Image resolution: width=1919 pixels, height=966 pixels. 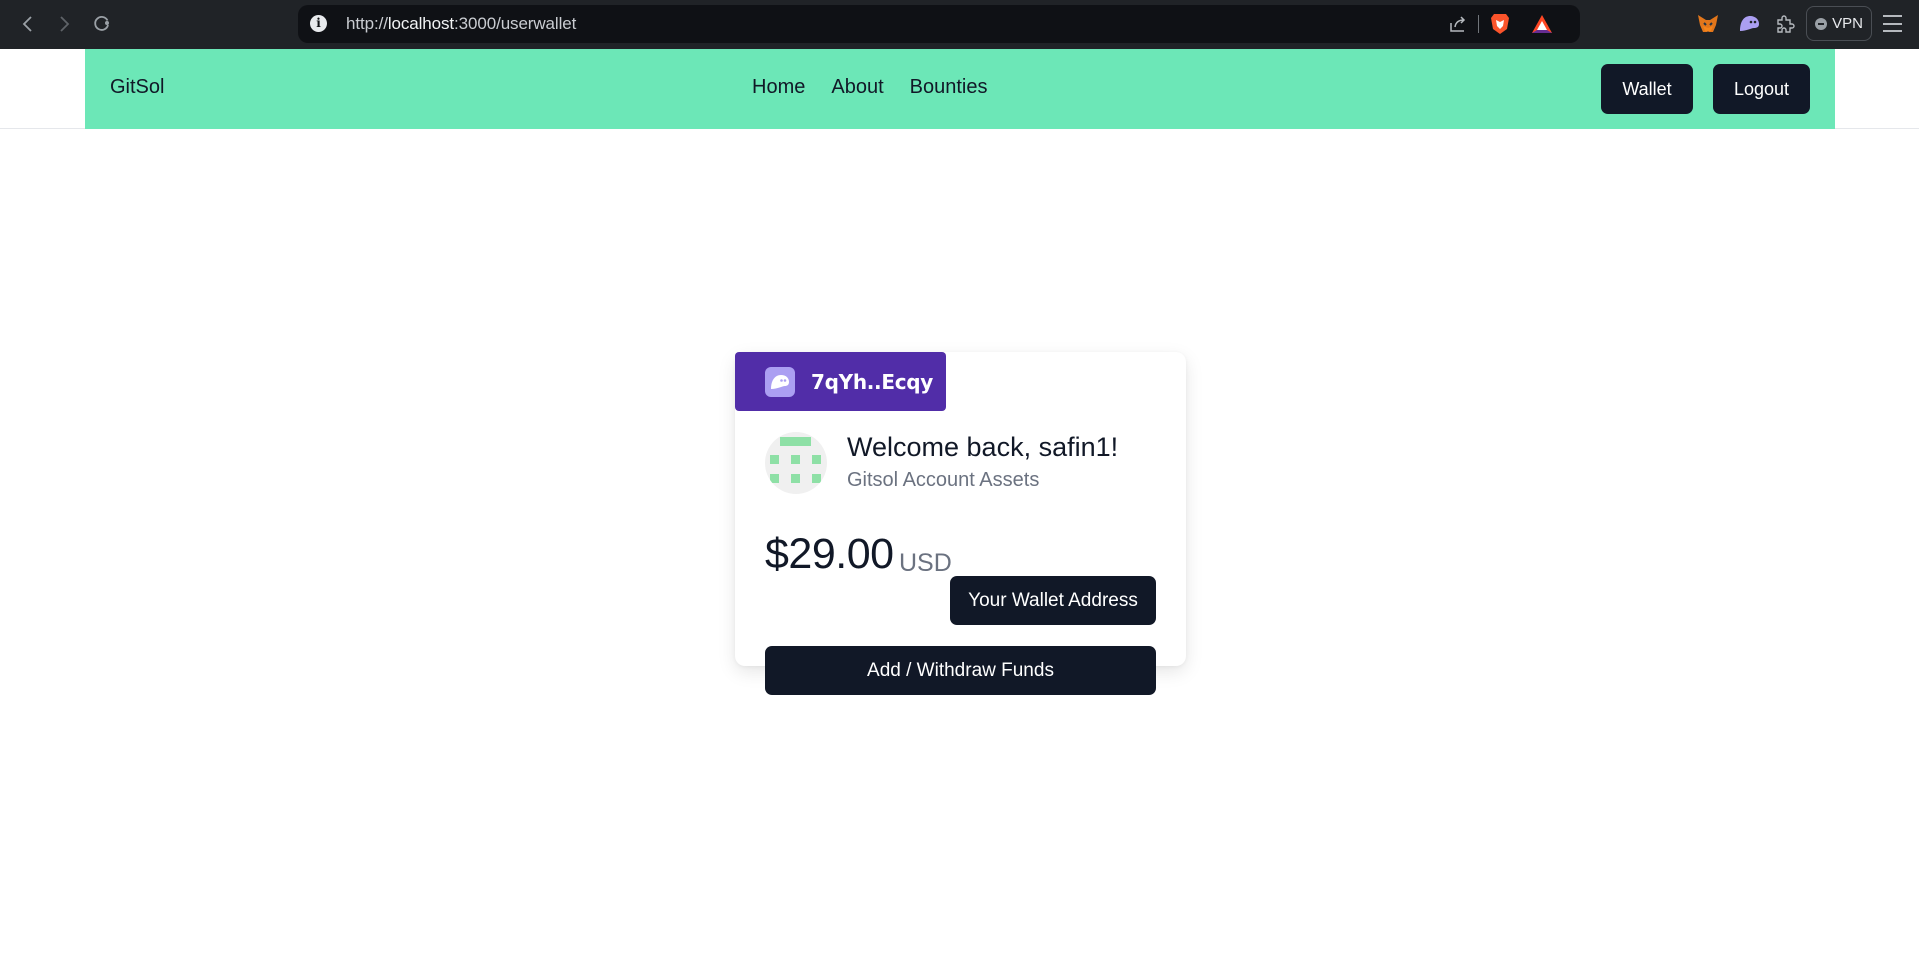 I want to click on brave-rewards-icon, so click(x=1542, y=24).